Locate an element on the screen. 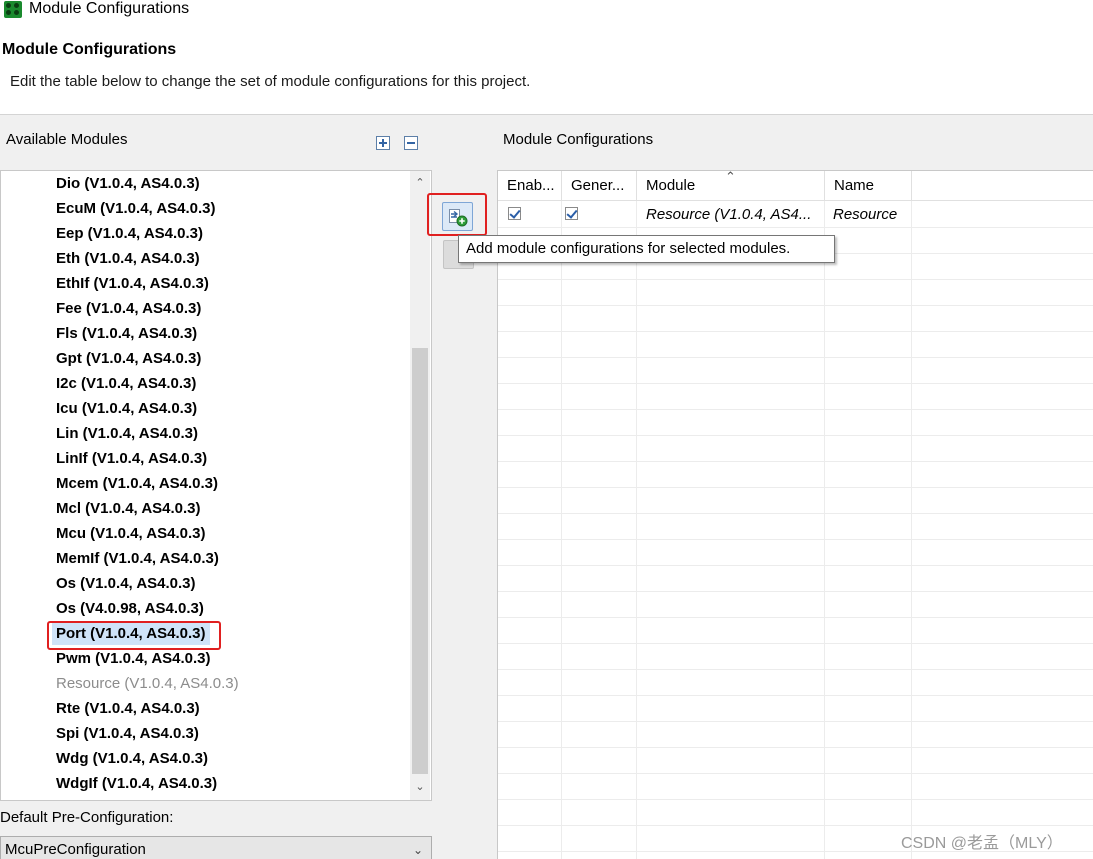  module-list-item: Wdg (V1.0.4, AS4.0.3) is located at coordinates (132, 759).